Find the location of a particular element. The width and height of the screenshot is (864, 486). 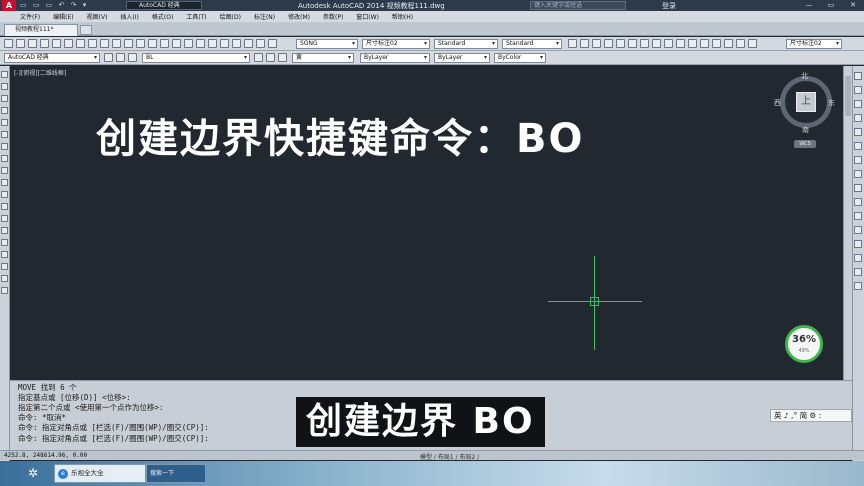

mtext-icon is located at coordinates (4, 290).